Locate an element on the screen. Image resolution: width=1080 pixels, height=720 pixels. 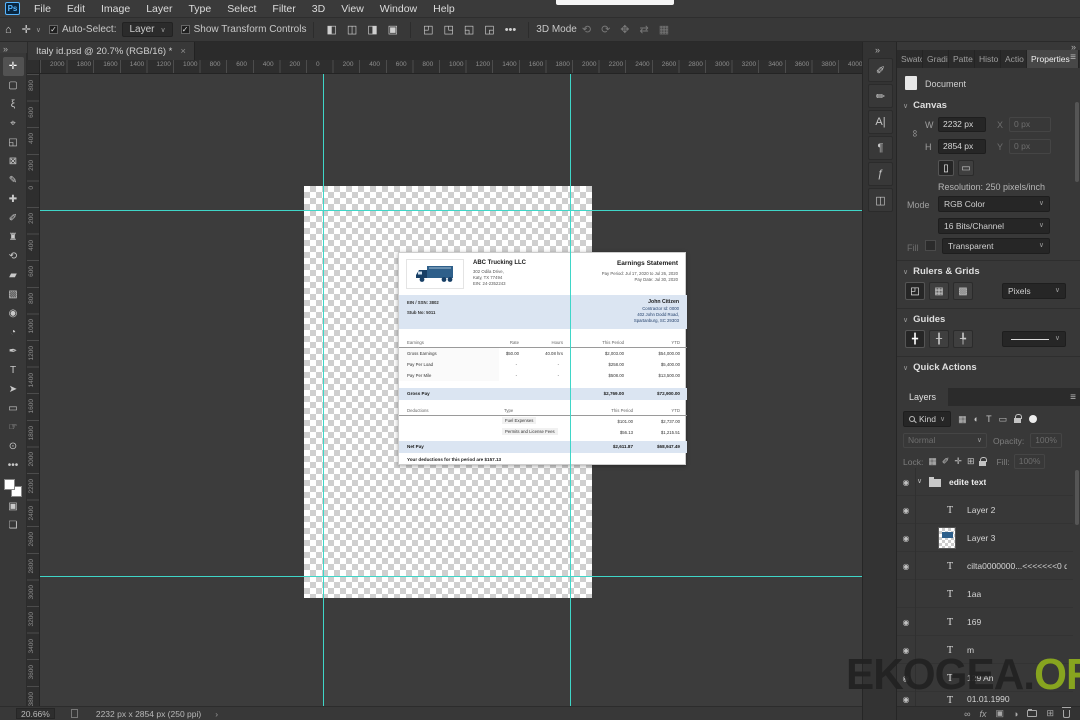
toggle-grid-button: ▦ is located at coordinates (939, 291).